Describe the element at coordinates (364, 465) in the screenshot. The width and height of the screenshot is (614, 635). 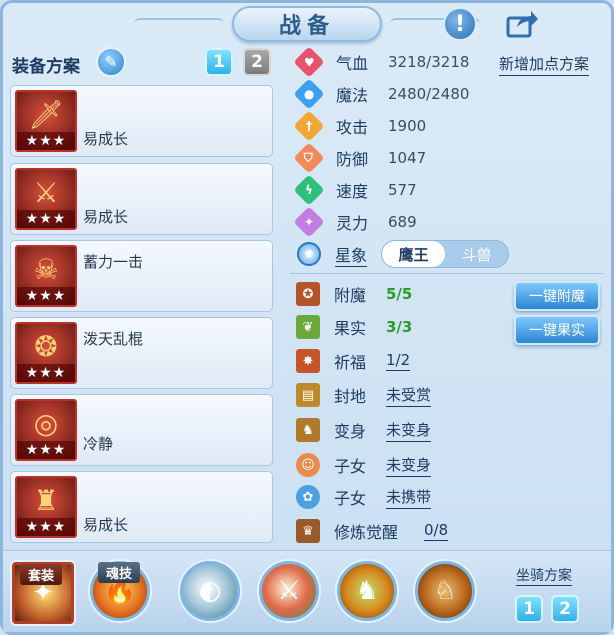
I see `attr-child-1: ☺ 子女 未变身` at that location.